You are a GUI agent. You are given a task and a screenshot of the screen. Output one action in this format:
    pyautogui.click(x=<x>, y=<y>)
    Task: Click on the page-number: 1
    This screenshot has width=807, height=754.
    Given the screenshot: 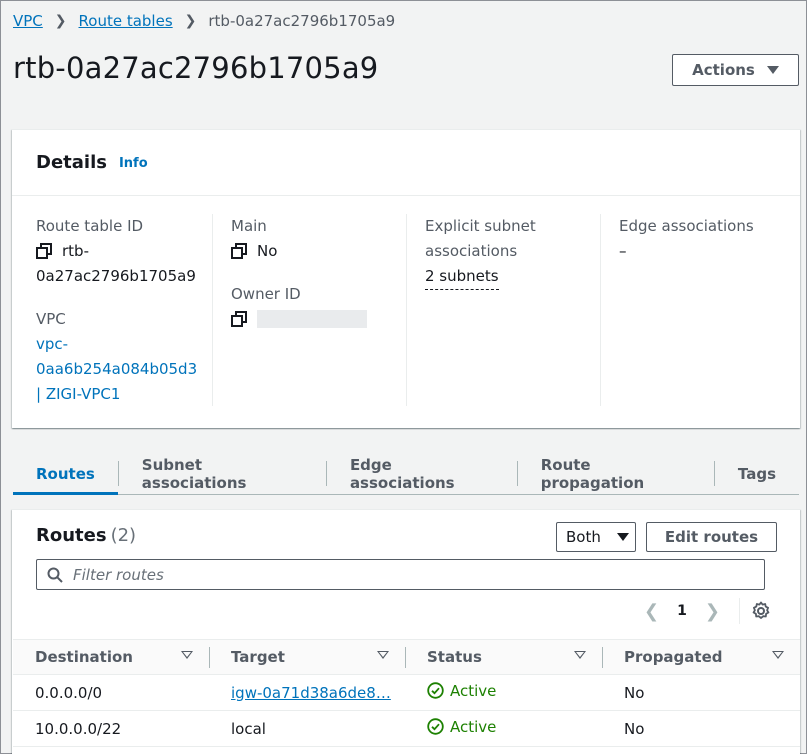 What is the action you would take?
    pyautogui.click(x=682, y=611)
    